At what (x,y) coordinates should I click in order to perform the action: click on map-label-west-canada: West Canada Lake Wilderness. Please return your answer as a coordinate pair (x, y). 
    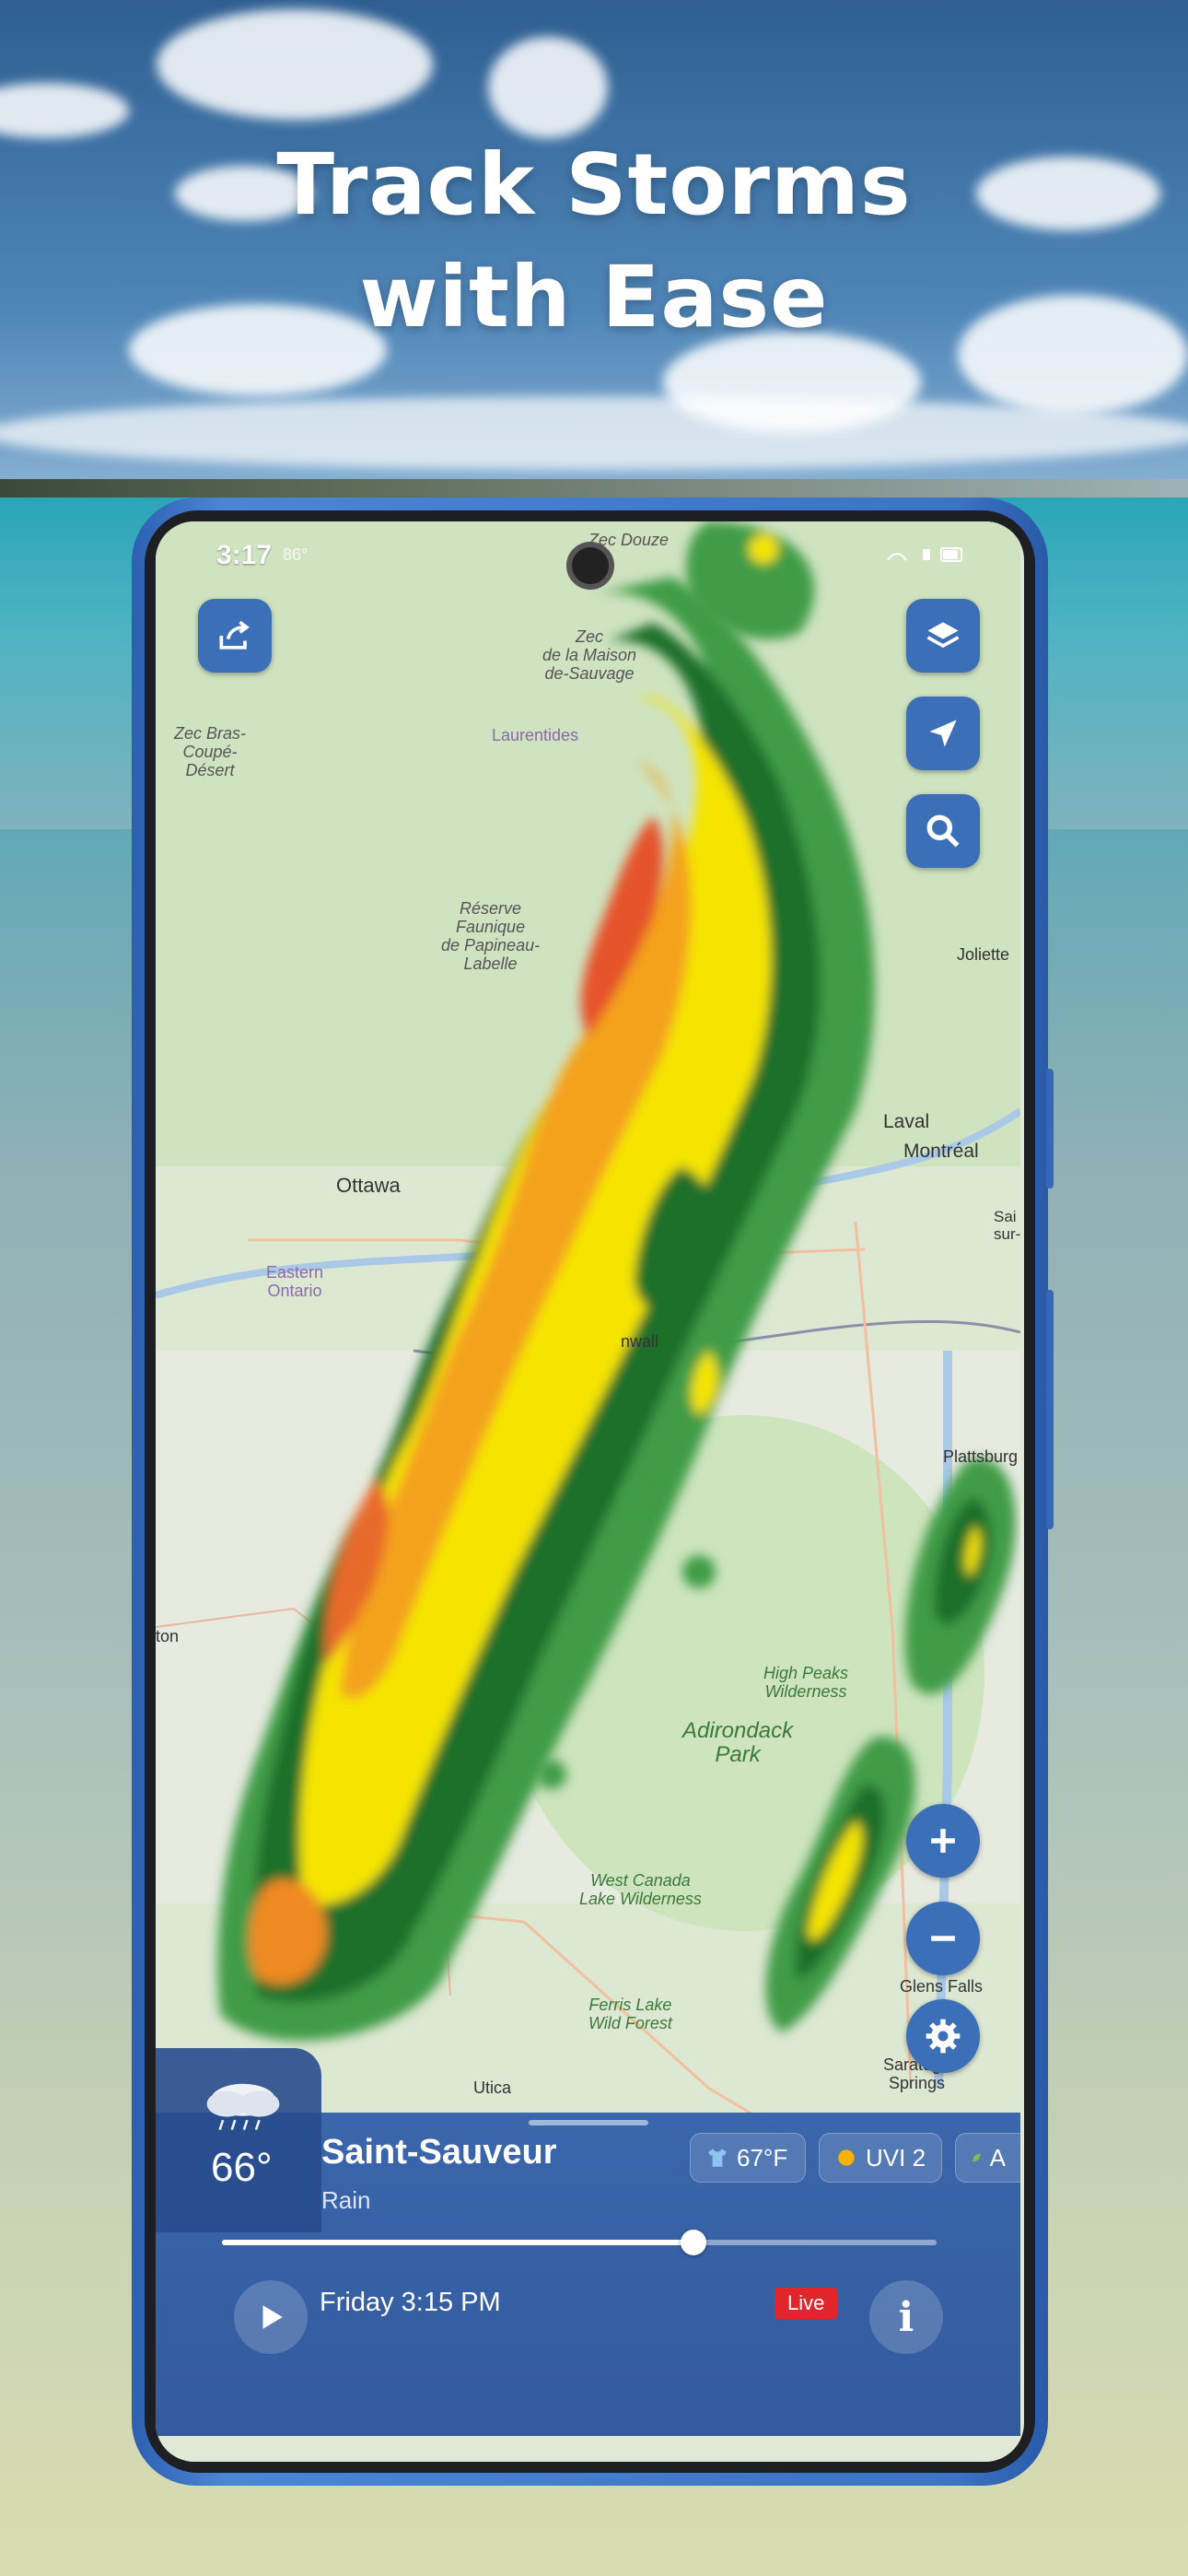
    Looking at the image, I should click on (640, 1890).